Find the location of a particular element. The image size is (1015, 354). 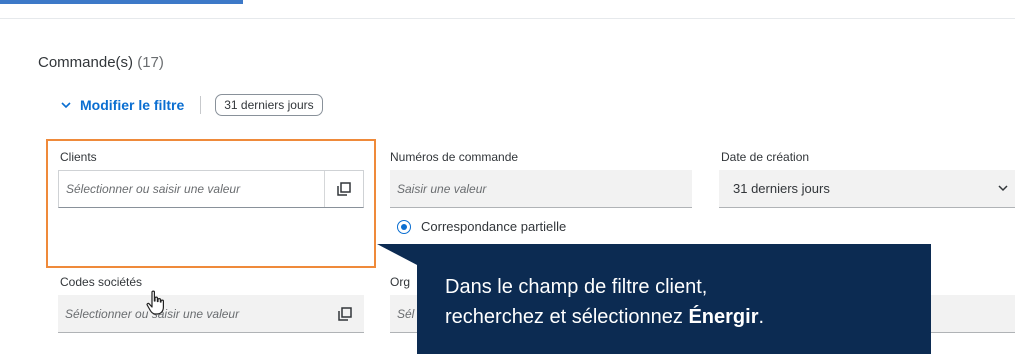

order-numbers-label: Numéros de commande is located at coordinates (454, 157).